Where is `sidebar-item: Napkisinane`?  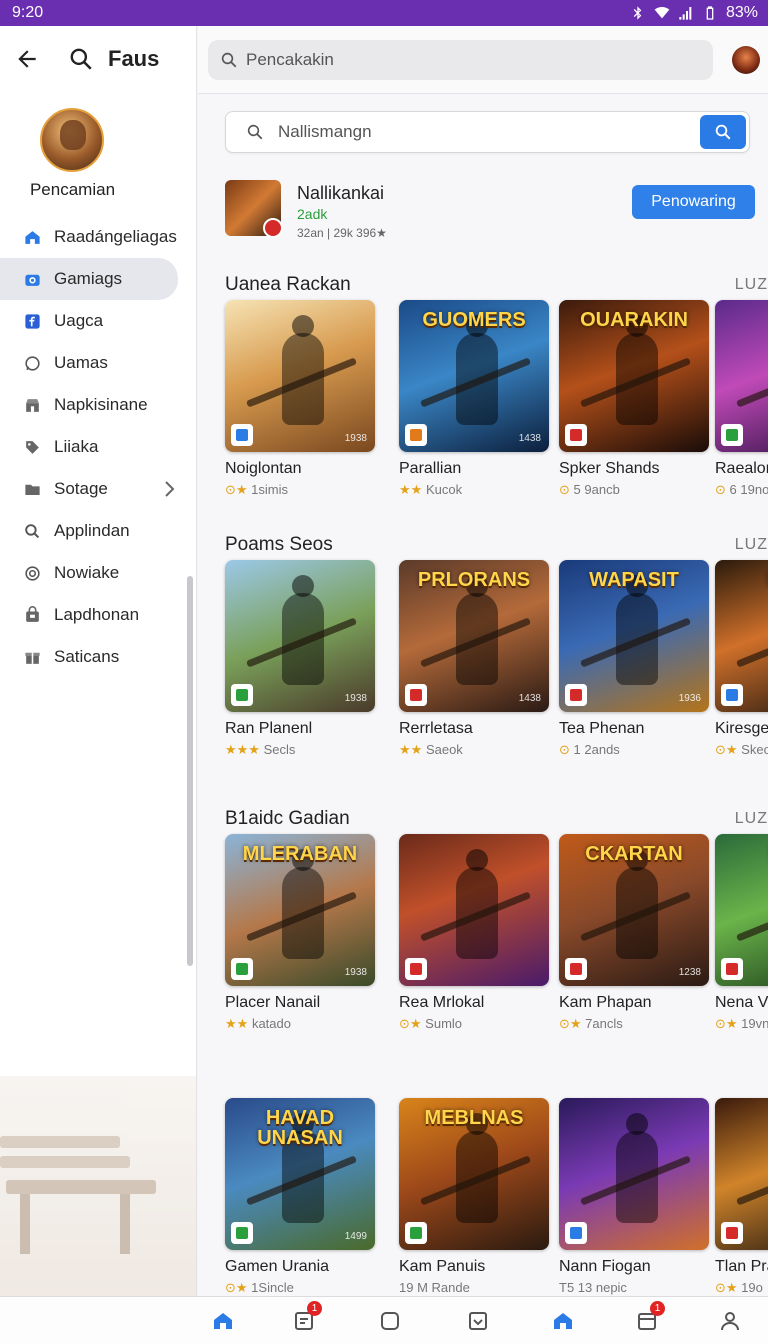 sidebar-item: Napkisinane is located at coordinates (98, 405).